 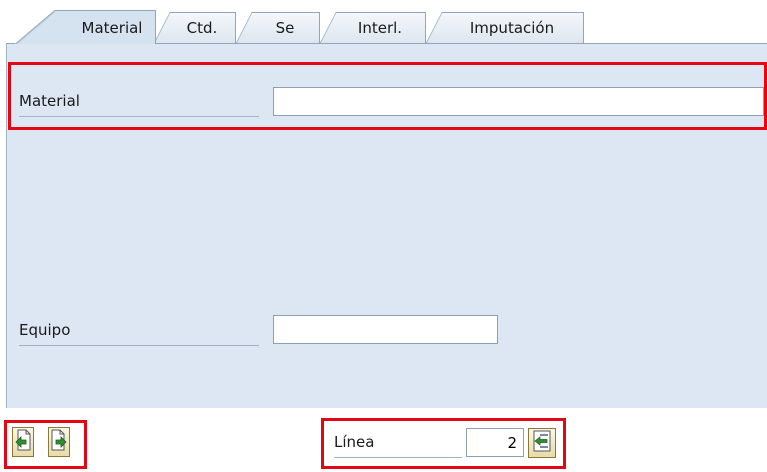 I want to click on equipo-label: Equipo, so click(x=139, y=333).